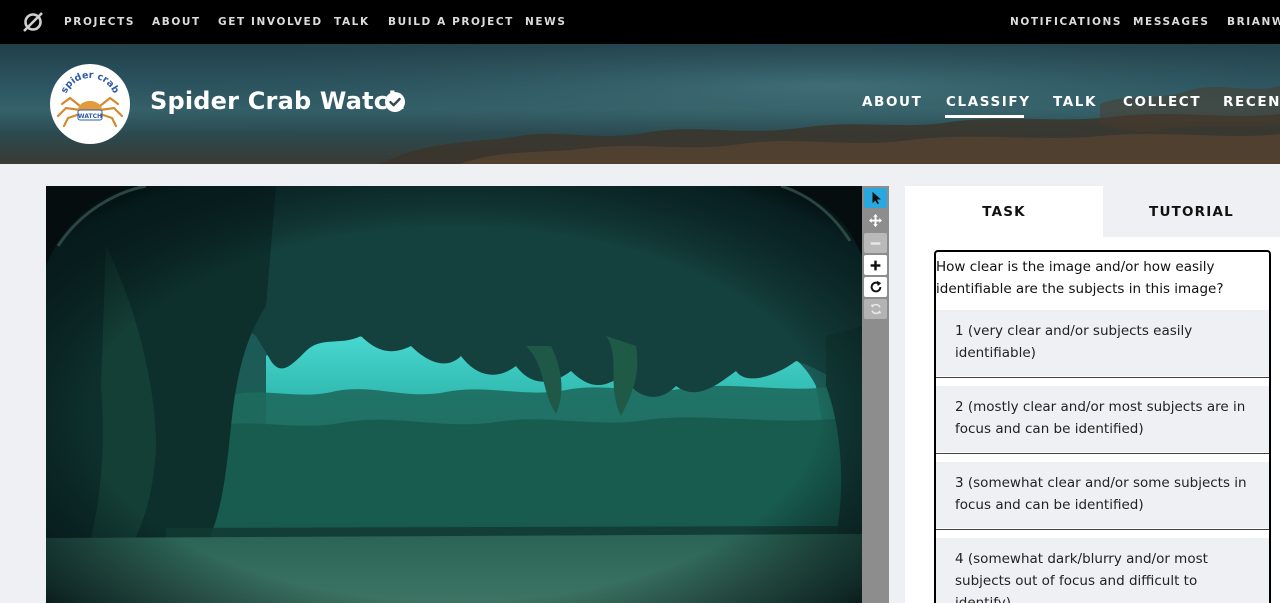 The width and height of the screenshot is (1280, 603). I want to click on pointer-tool-button, so click(875, 198).